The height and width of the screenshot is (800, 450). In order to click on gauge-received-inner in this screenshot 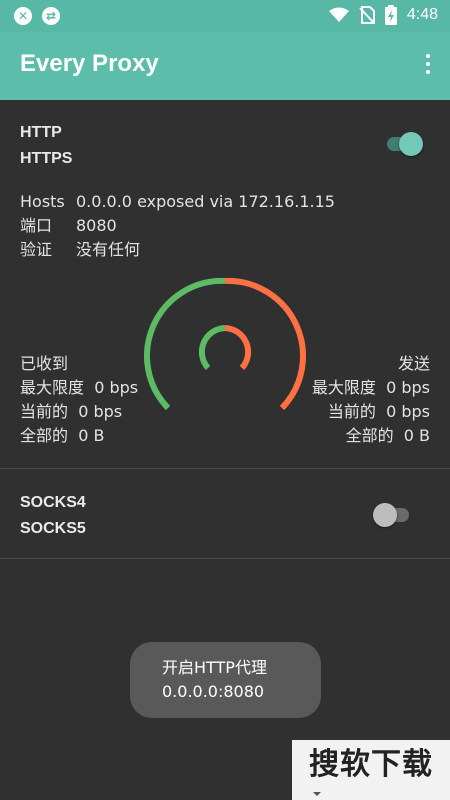, I will do `click(212, 347)`.